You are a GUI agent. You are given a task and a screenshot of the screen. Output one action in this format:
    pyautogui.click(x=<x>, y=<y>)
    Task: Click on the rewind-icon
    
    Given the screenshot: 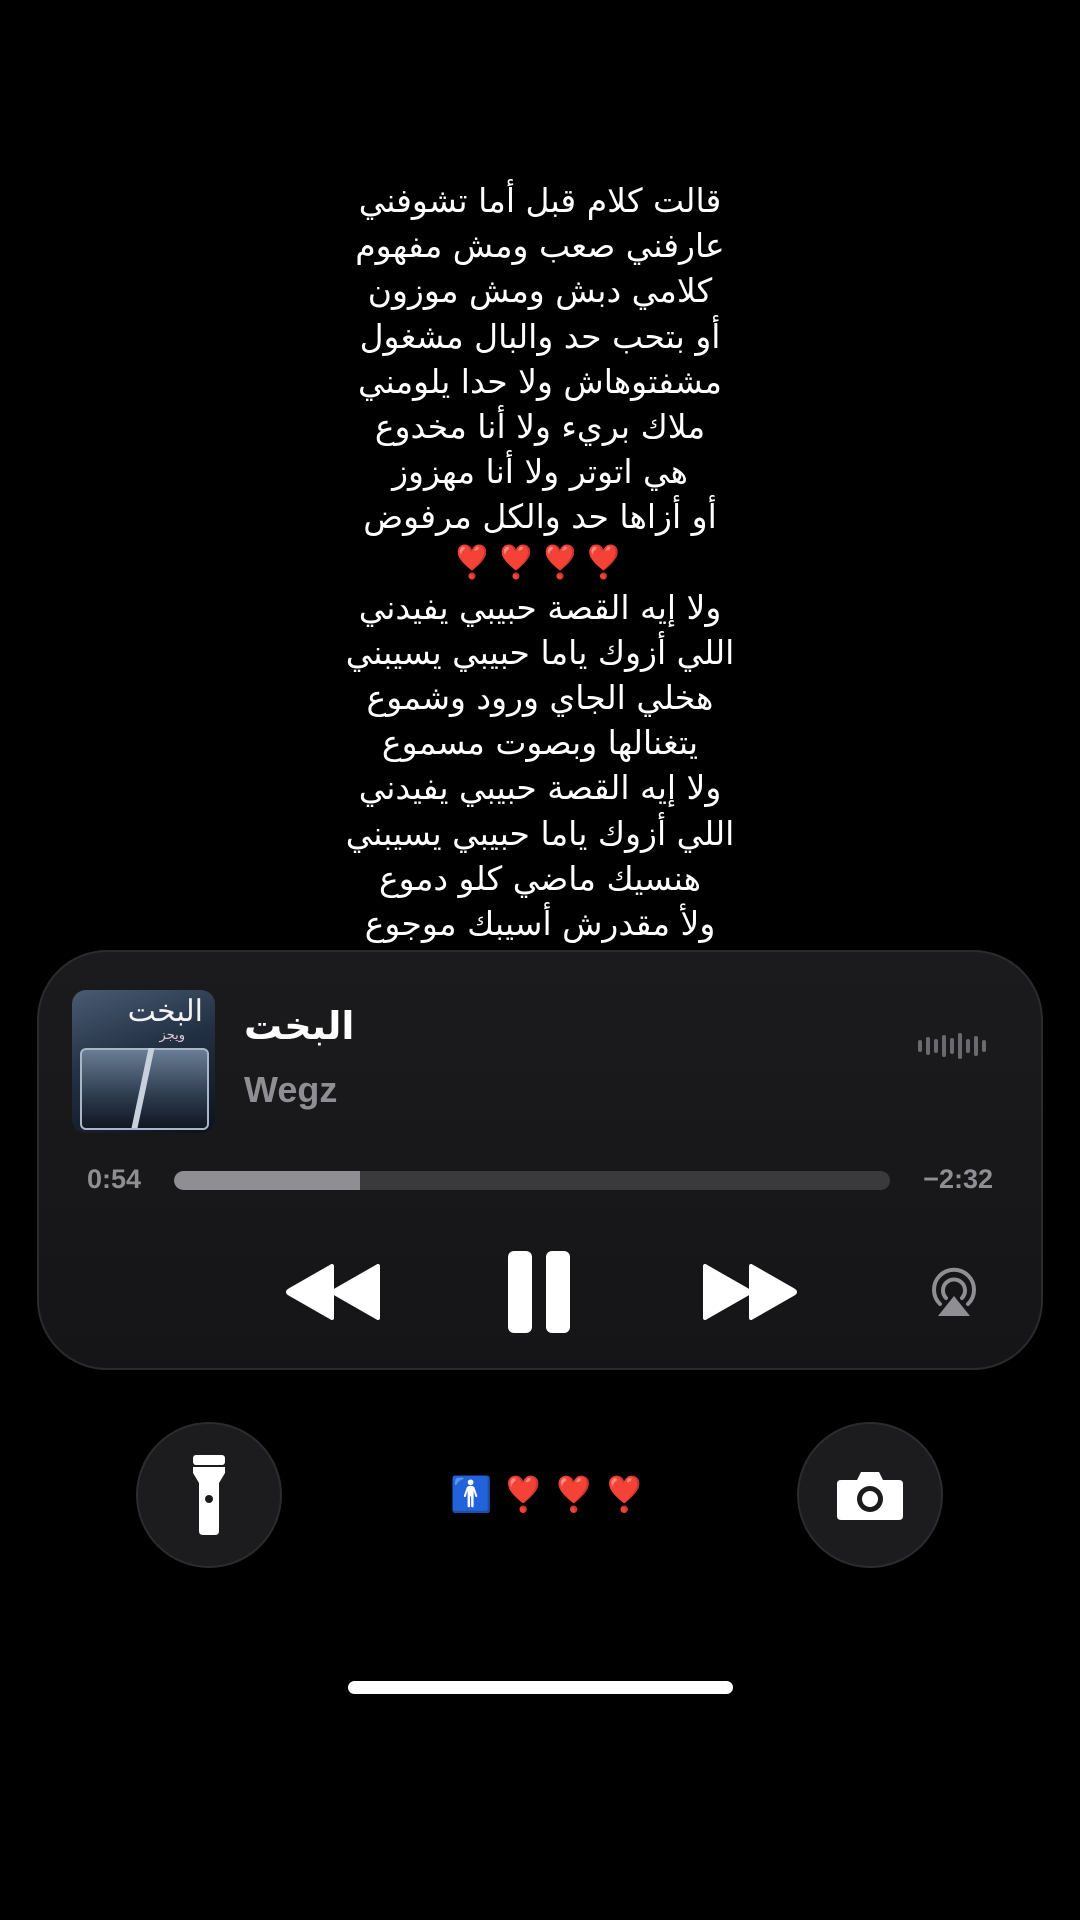 What is the action you would take?
    pyautogui.click(x=333, y=1292)
    